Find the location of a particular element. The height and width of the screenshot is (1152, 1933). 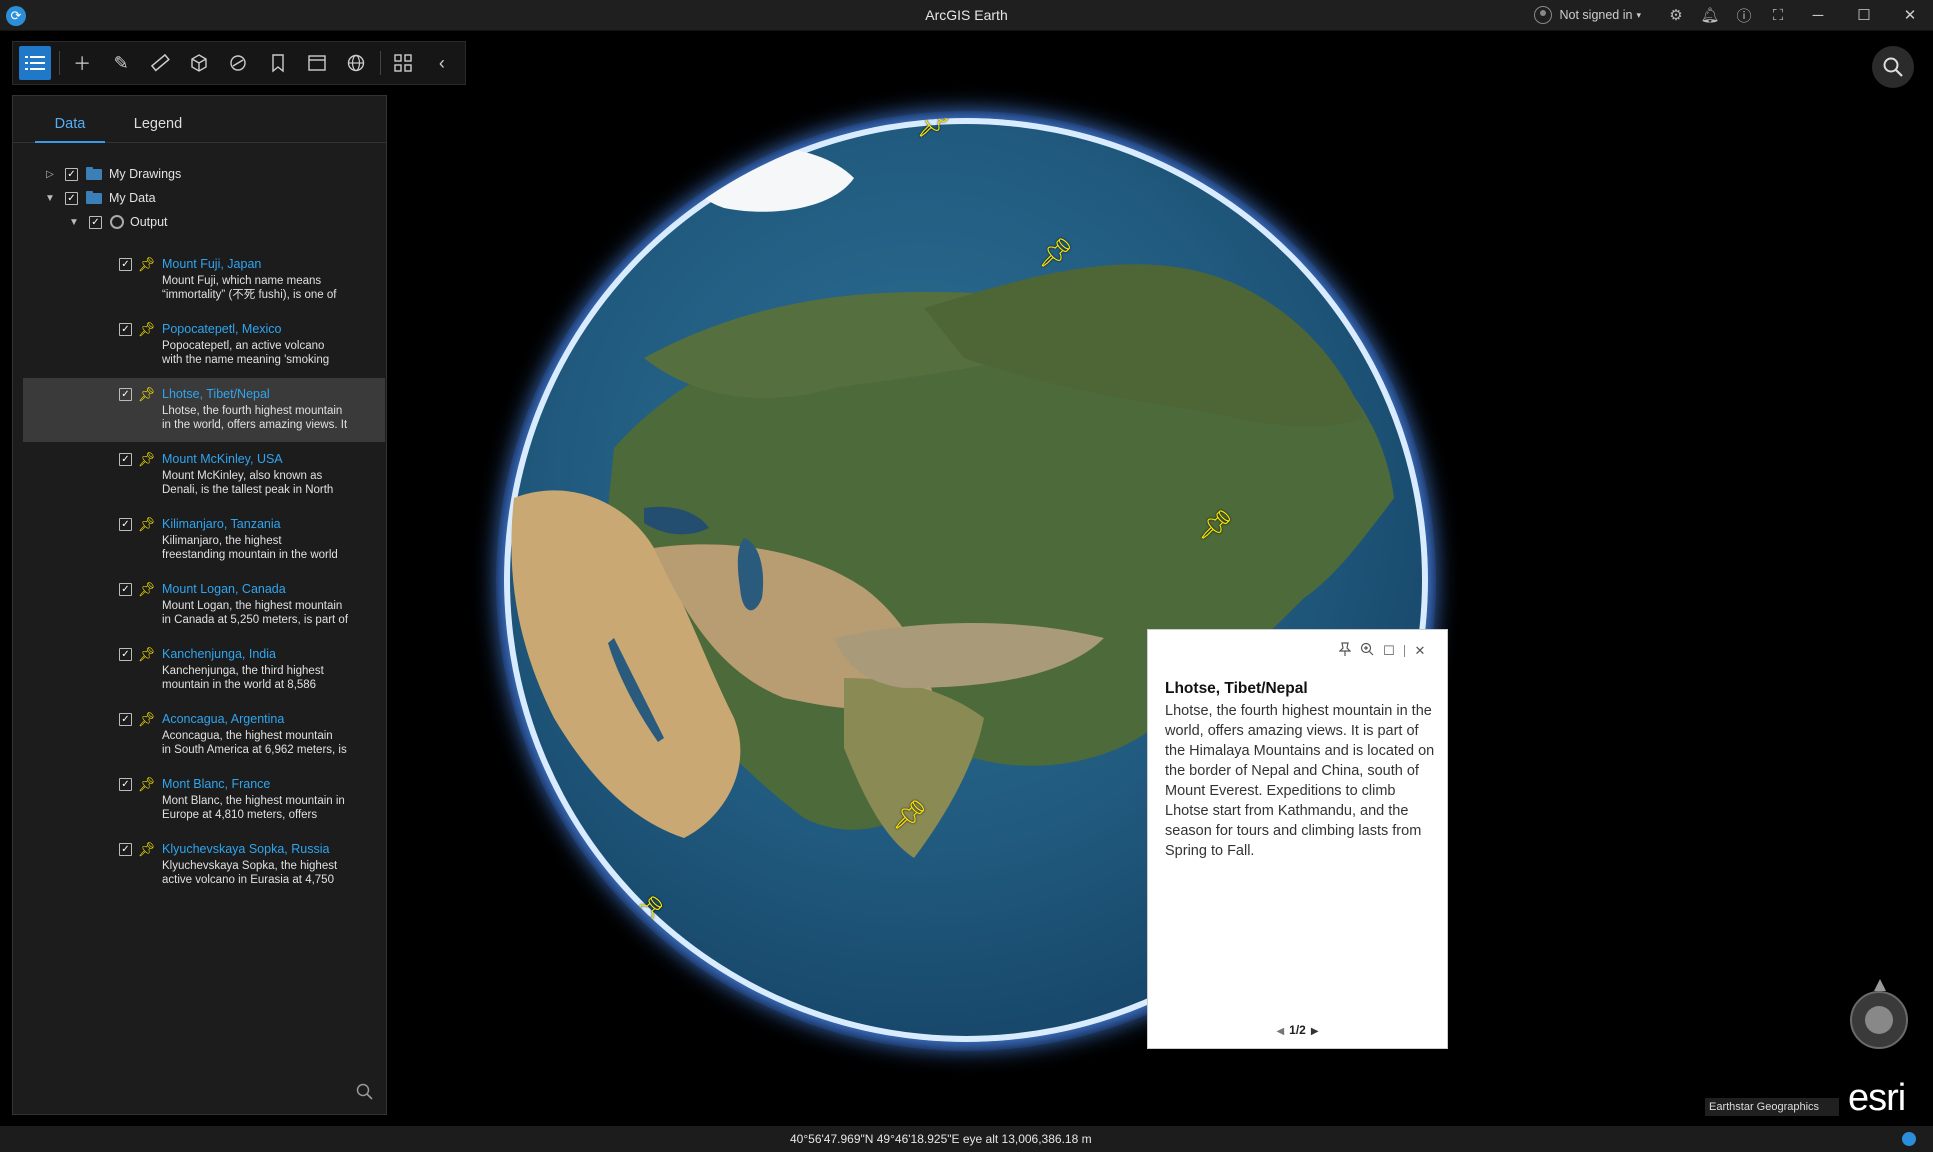

app-logo-icon: ⟳ is located at coordinates (16, 16).